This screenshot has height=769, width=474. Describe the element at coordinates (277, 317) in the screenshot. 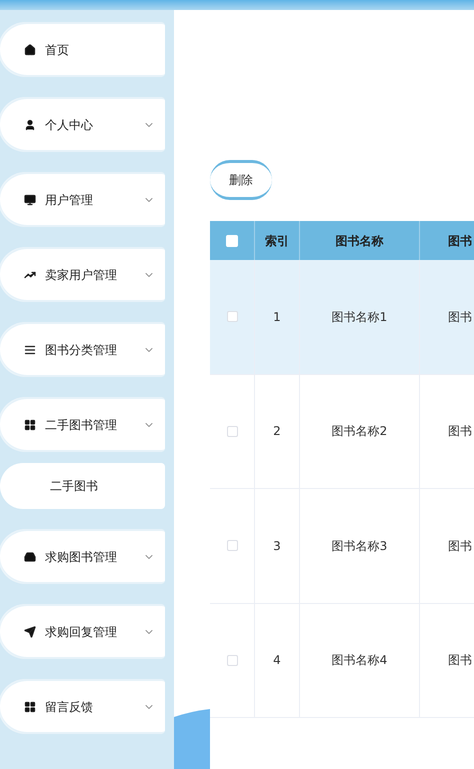

I see `table-cell: 1` at that location.